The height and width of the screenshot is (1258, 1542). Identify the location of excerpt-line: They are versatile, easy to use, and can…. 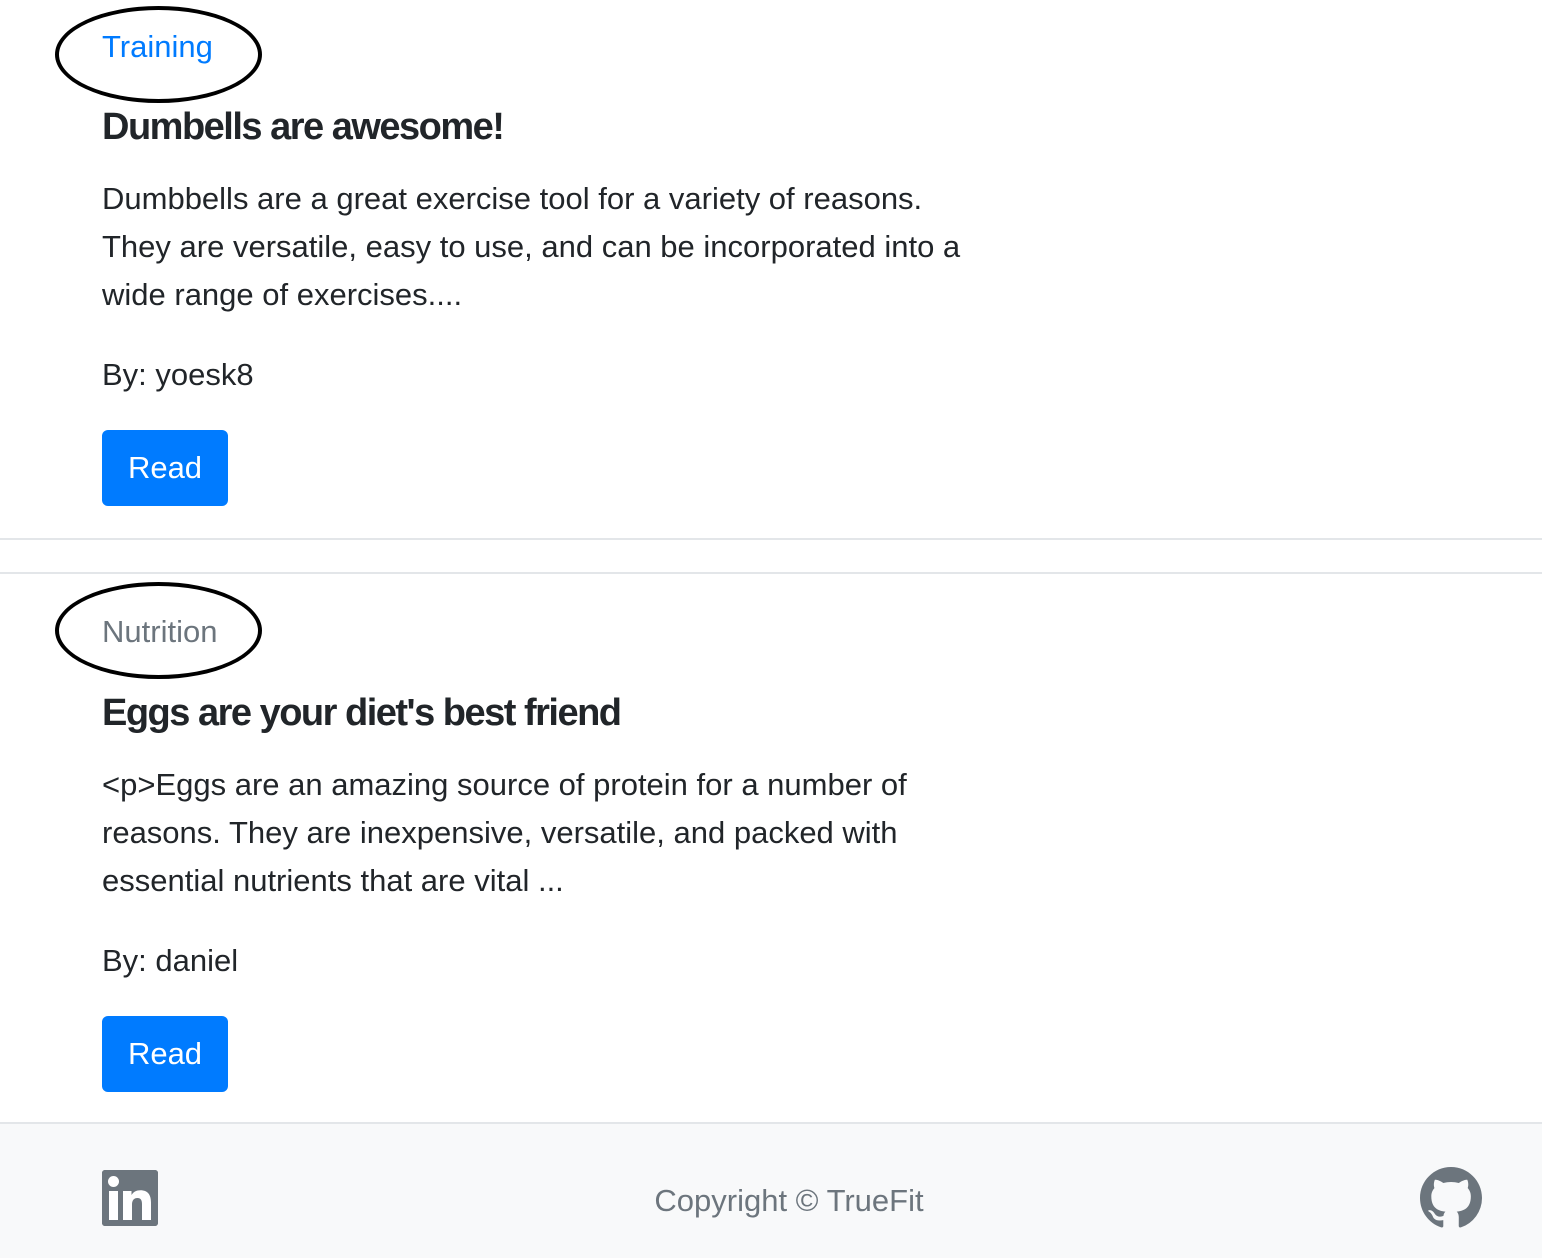
(531, 246).